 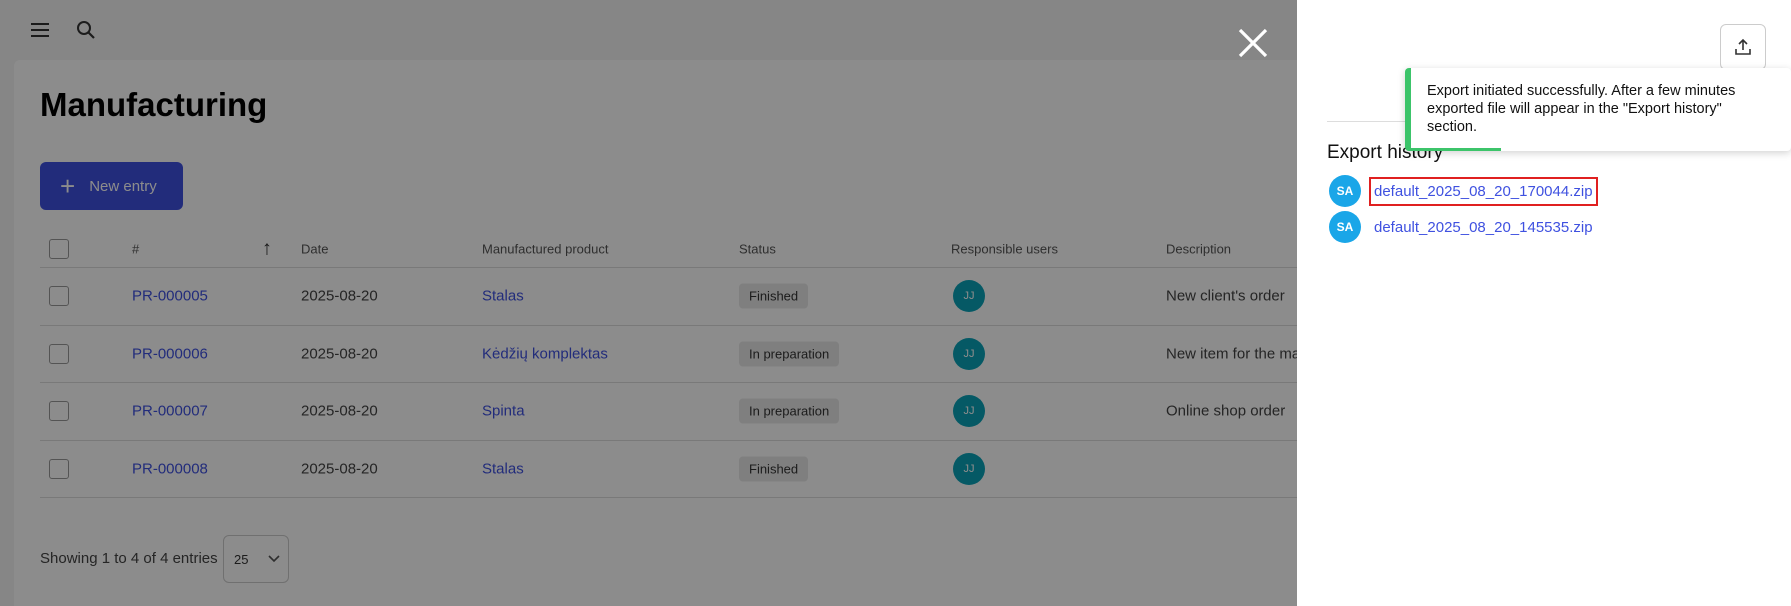 What do you see at coordinates (1456, 149) in the screenshot?
I see `toast-progress-bar` at bounding box center [1456, 149].